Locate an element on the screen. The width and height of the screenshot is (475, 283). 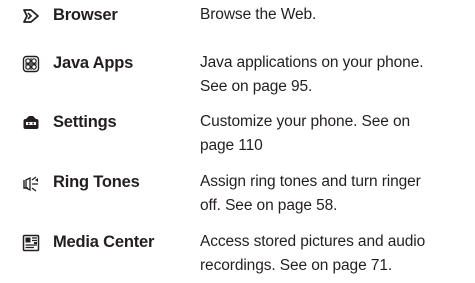
item-name: Java Apps is located at coordinates (93, 63).